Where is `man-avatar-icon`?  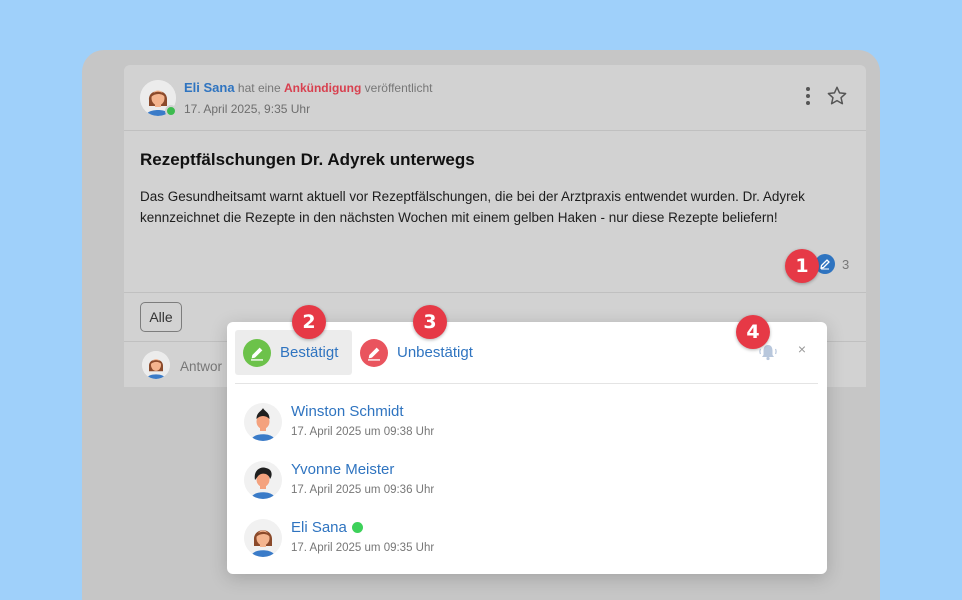 man-avatar-icon is located at coordinates (263, 422).